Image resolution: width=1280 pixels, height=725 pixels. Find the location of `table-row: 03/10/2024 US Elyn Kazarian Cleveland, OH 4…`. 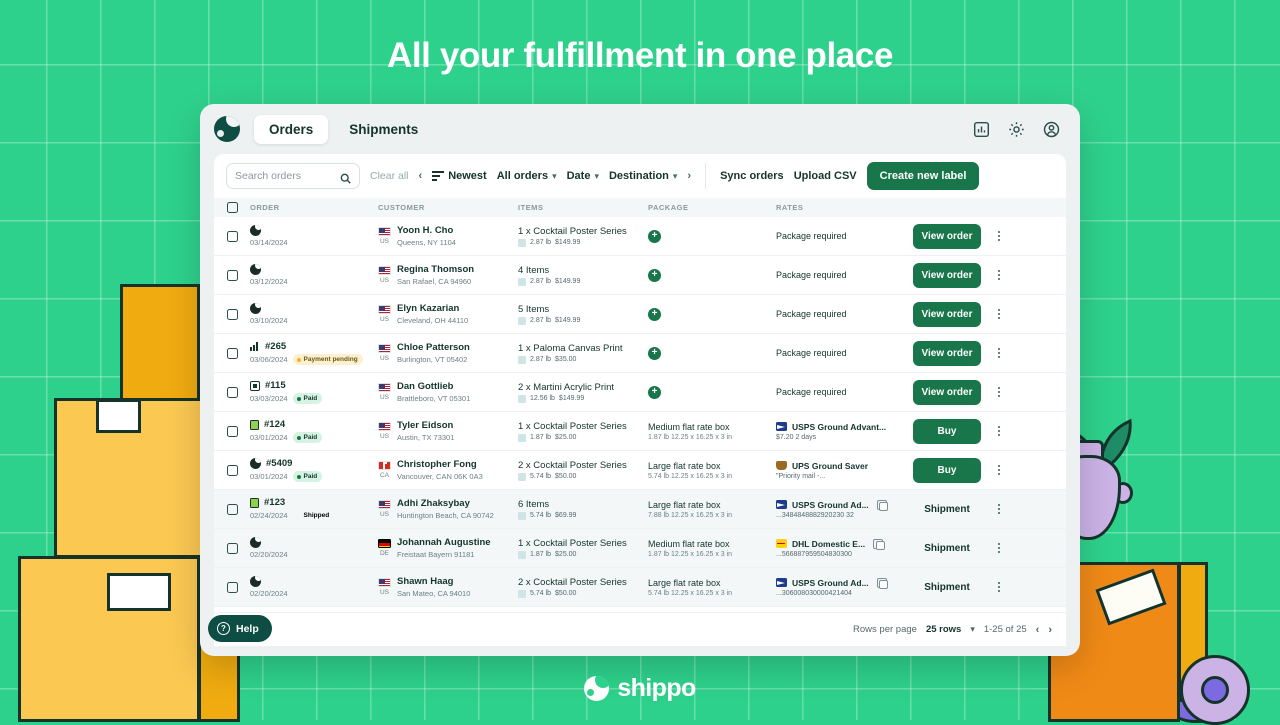

table-row: 03/10/2024 US Elyn Kazarian Cleveland, OH 4… is located at coordinates (640, 314).